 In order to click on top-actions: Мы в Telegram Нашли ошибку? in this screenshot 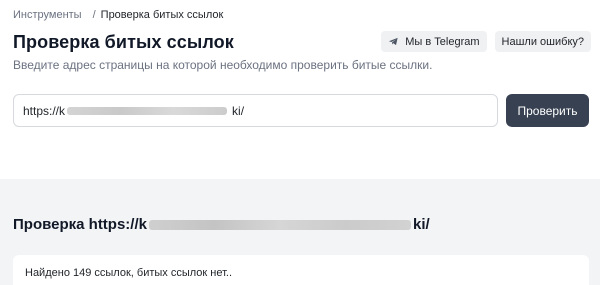, I will do `click(486, 41)`.